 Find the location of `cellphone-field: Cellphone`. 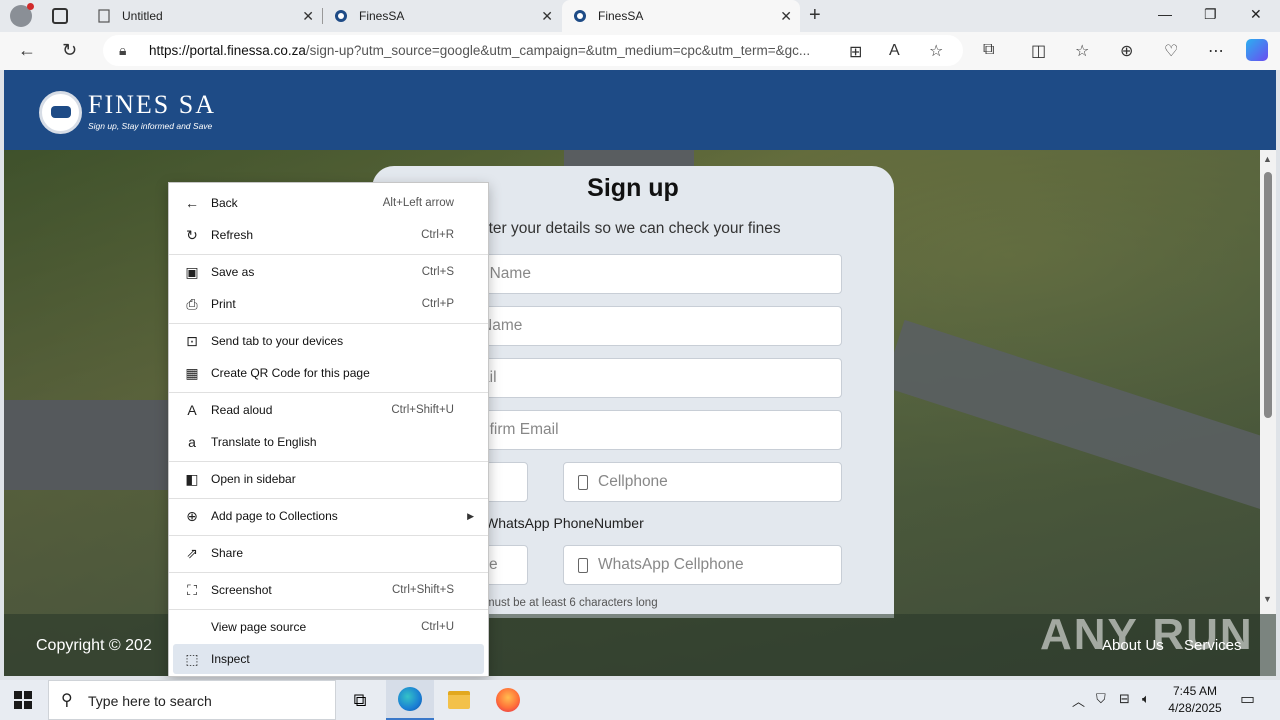

cellphone-field: Cellphone is located at coordinates (702, 482).